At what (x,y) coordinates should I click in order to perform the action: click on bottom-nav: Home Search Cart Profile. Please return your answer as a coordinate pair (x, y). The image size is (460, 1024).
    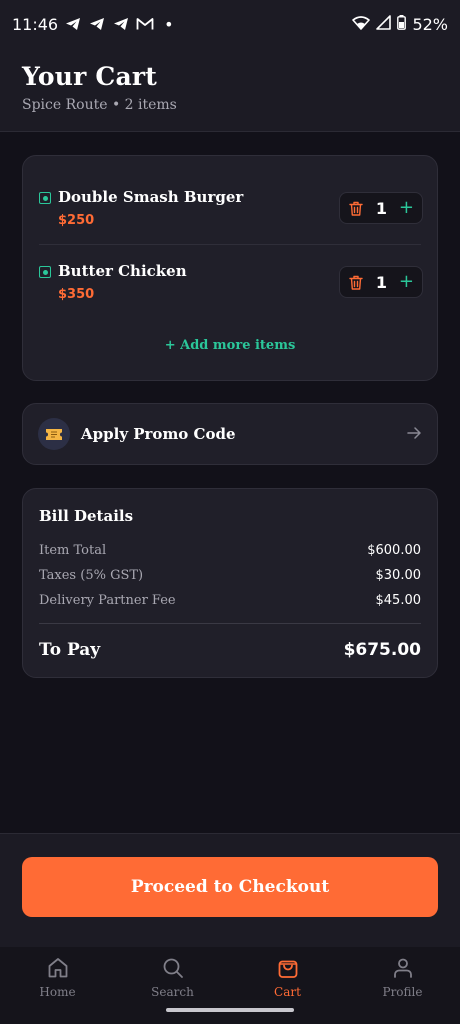
    Looking at the image, I should click on (230, 985).